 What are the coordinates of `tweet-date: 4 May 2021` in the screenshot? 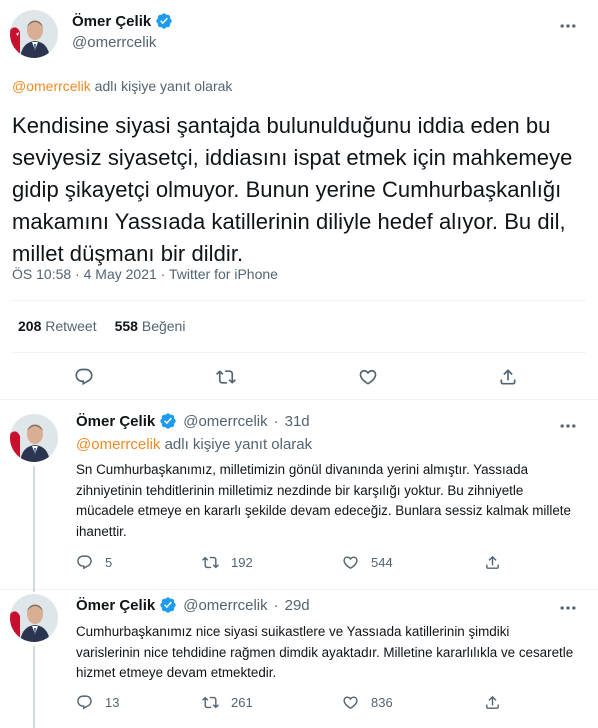 It's located at (120, 274).